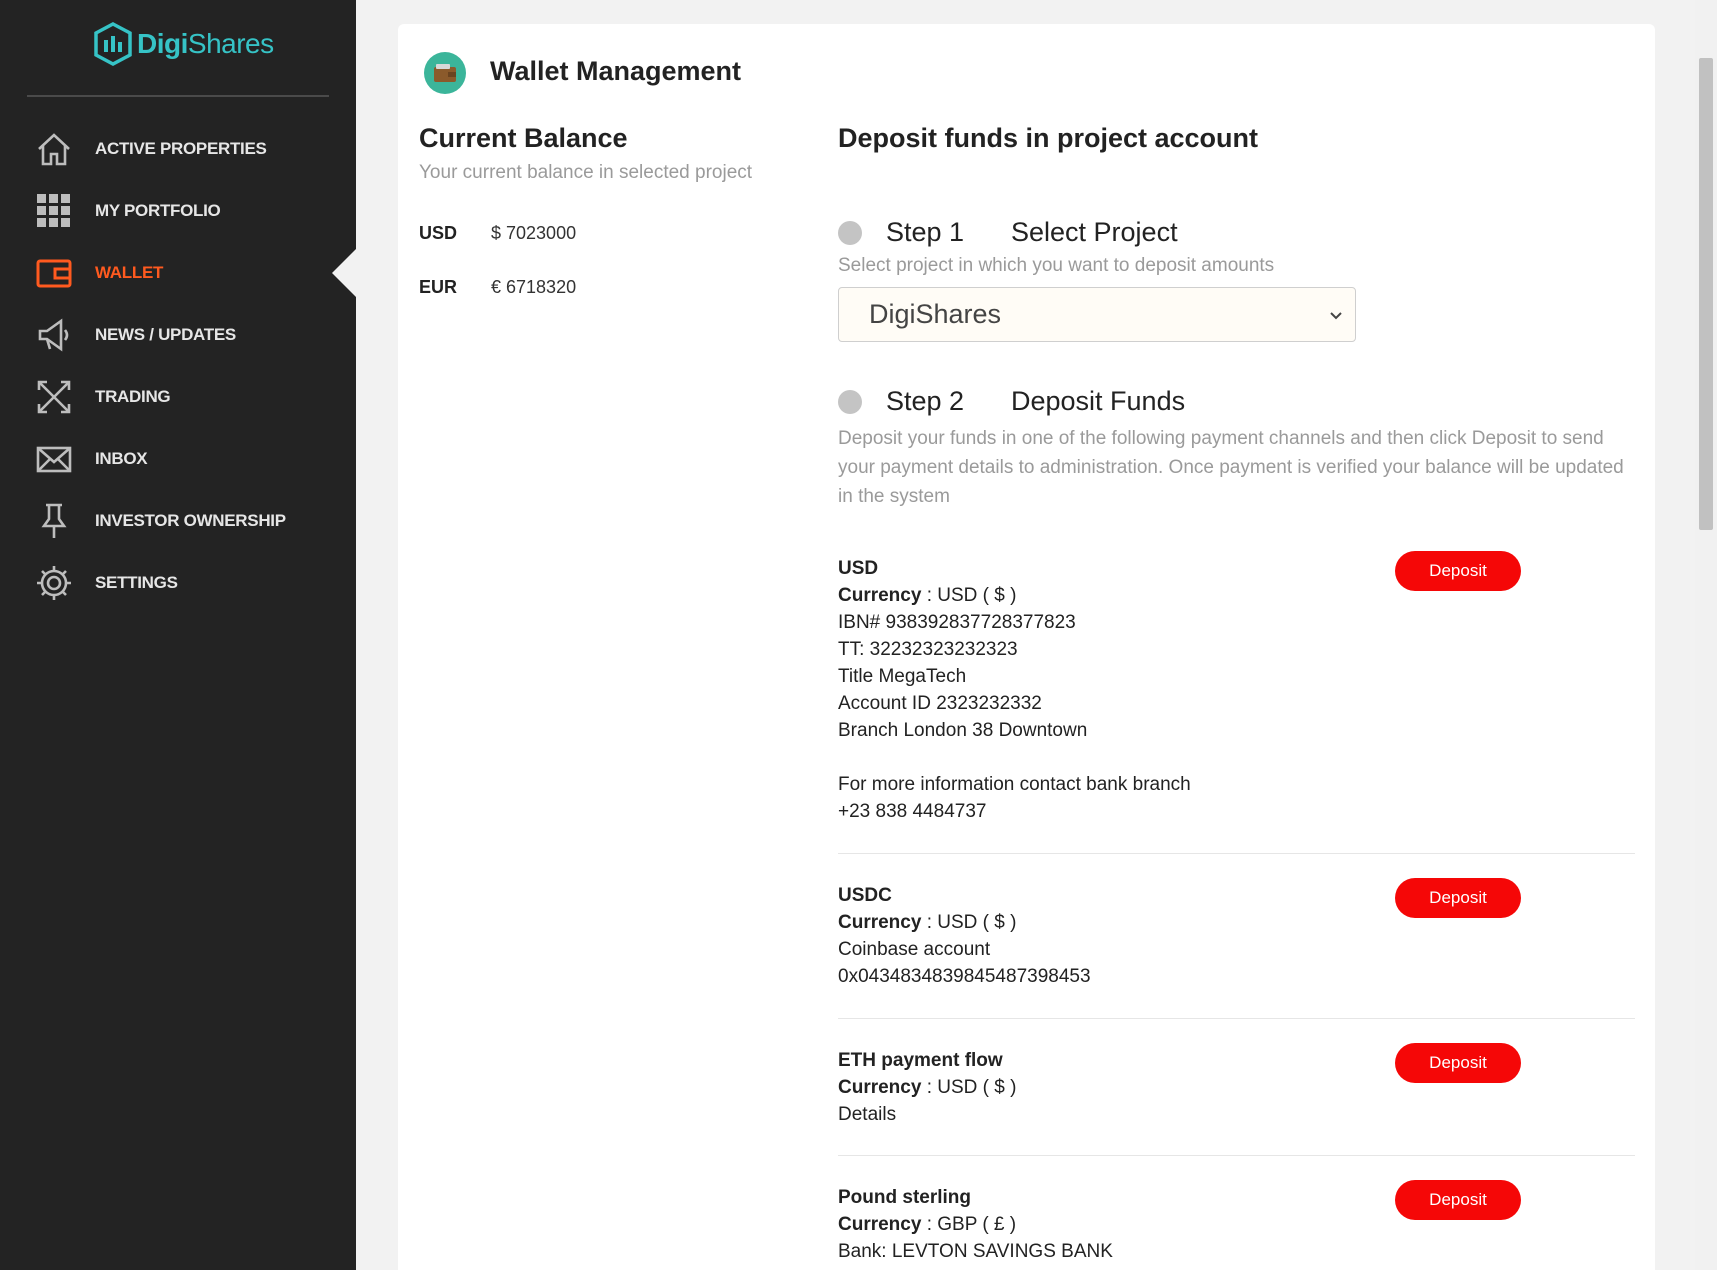  I want to click on balance-currency: EUR, so click(438, 287).